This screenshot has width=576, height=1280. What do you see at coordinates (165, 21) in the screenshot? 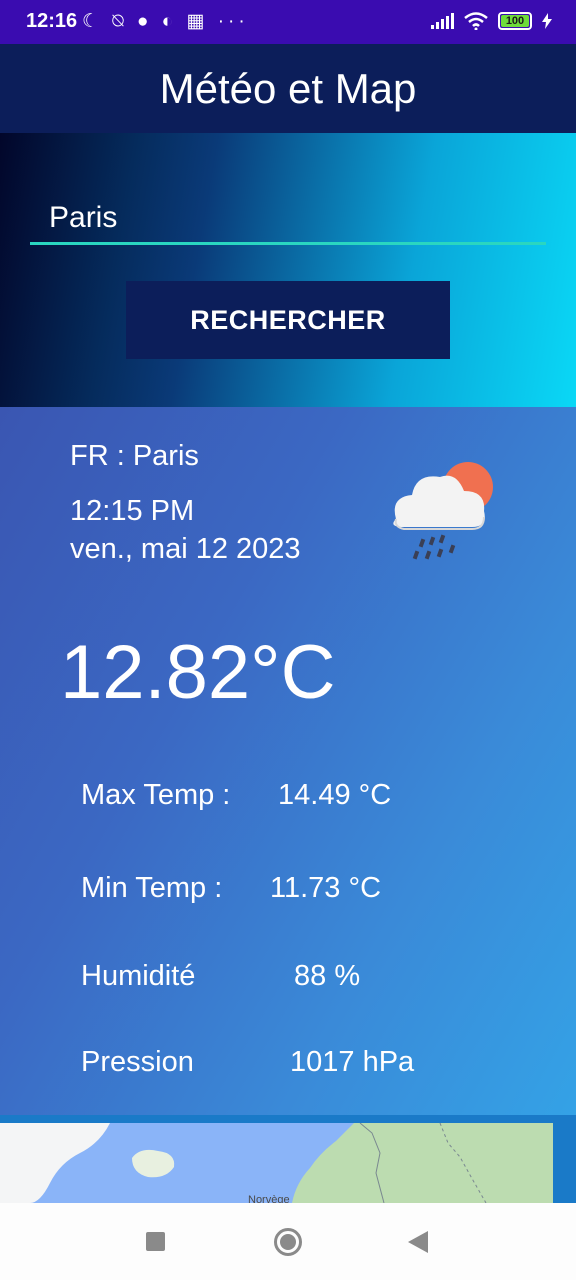
I see `notification-icons: ☾ ⍉ ● ◐ ▦ ···` at bounding box center [165, 21].